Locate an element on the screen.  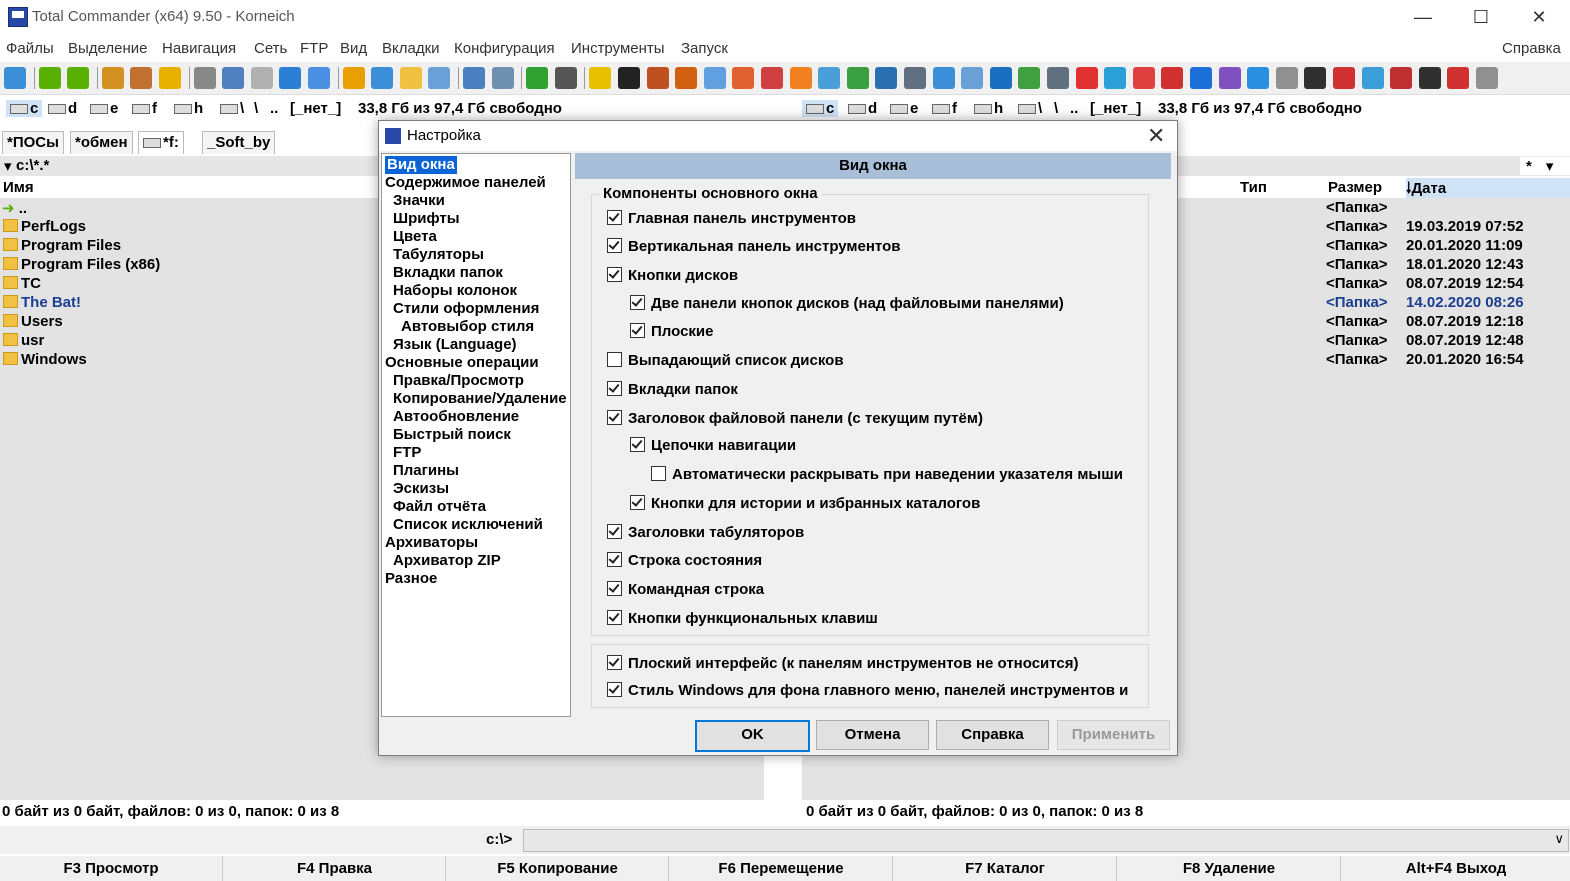
tree-item: Файл отчёта is located at coordinates (439, 507).